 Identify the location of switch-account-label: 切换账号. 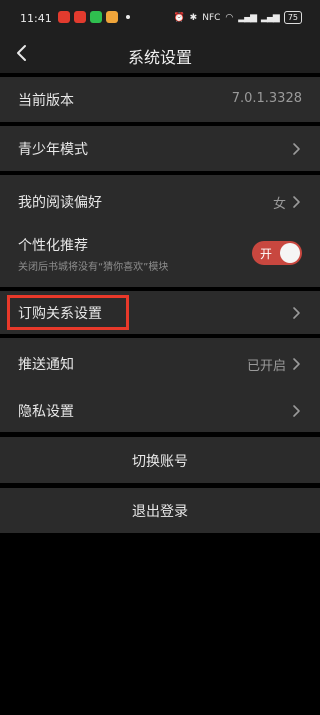
(160, 462).